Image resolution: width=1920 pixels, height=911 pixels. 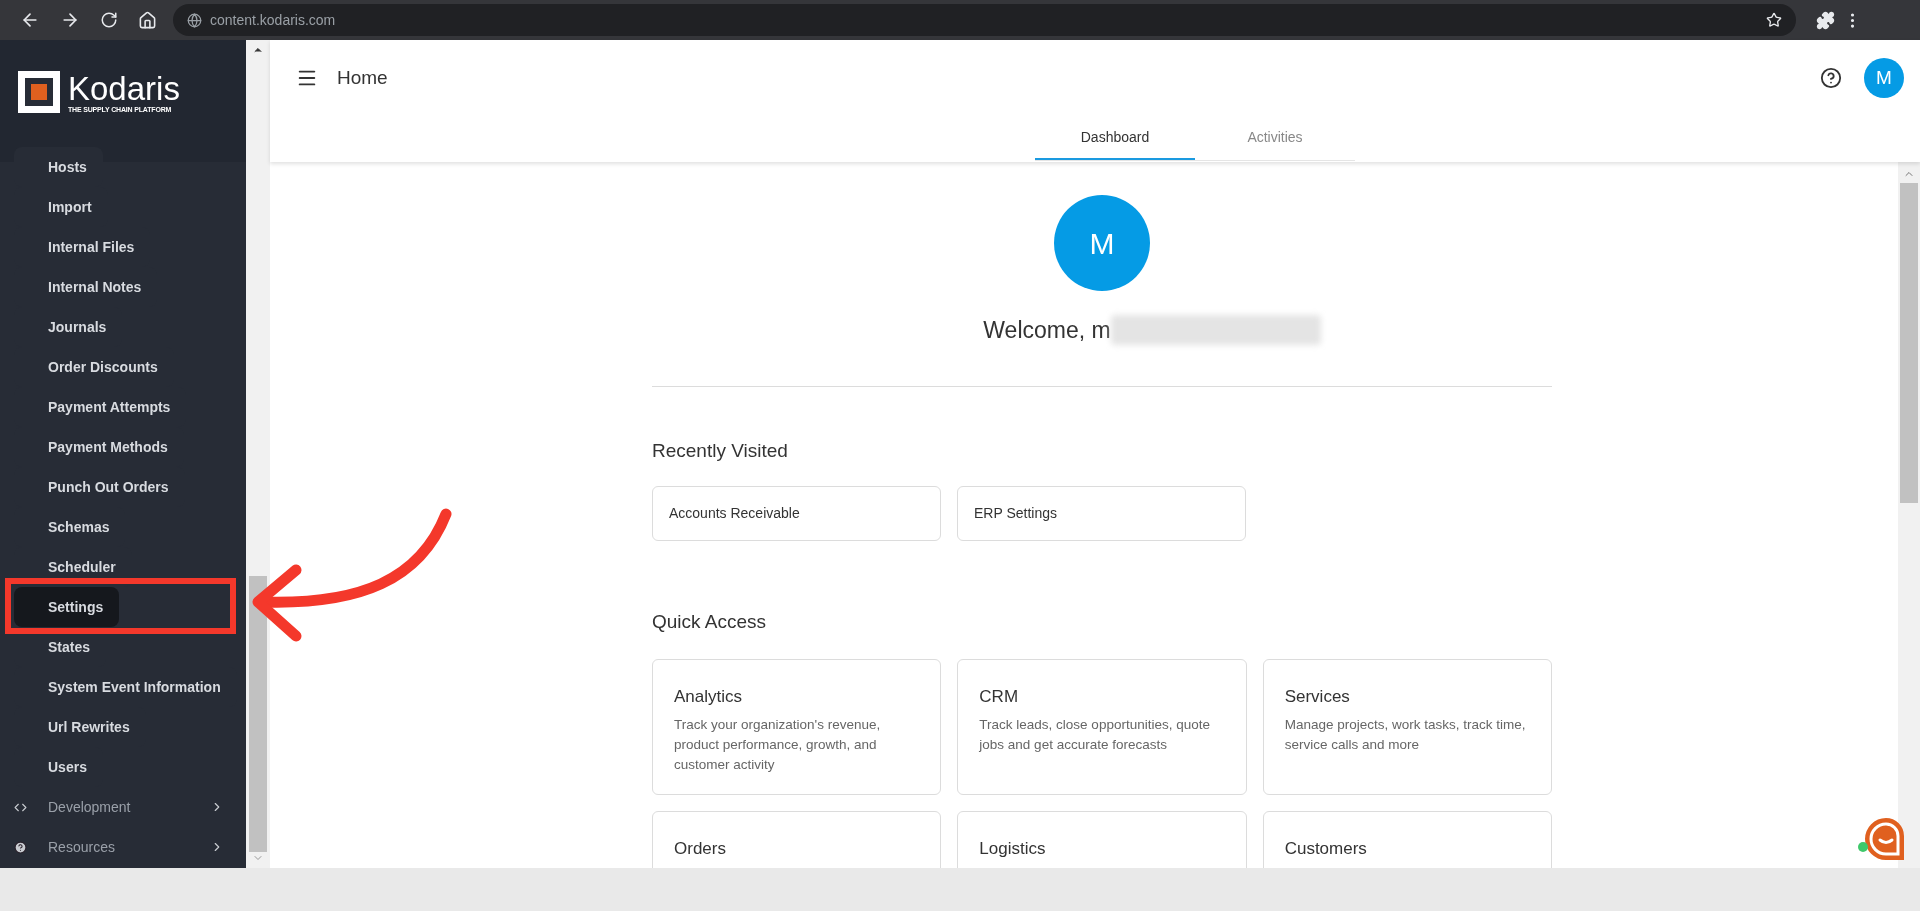 What do you see at coordinates (147, 20) in the screenshot?
I see `home-icon` at bounding box center [147, 20].